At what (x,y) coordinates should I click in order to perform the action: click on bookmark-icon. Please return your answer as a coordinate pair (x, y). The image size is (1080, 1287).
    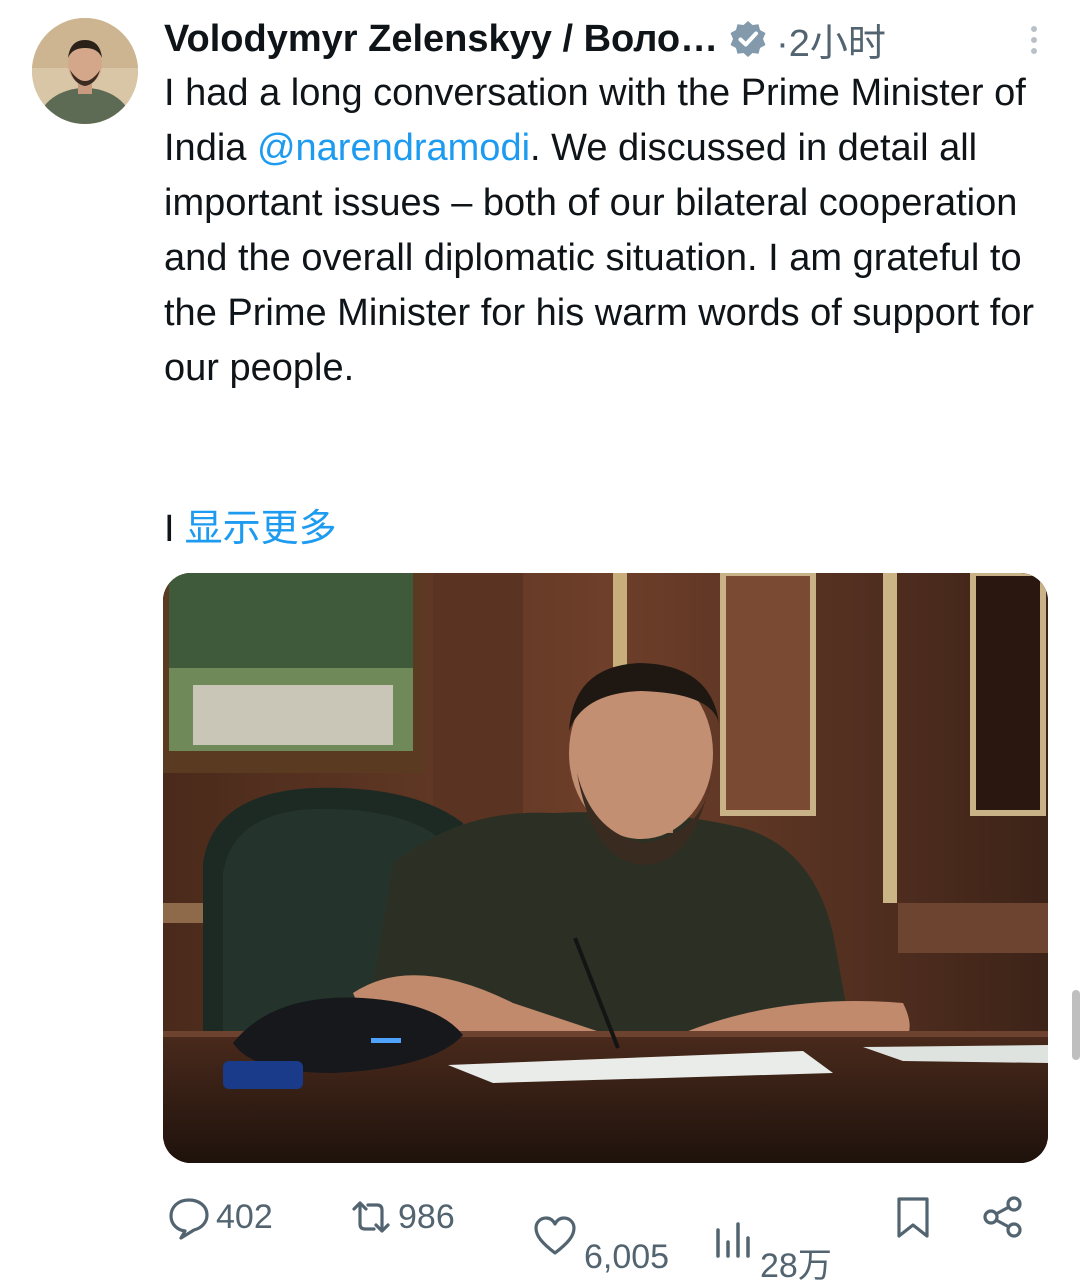
    Looking at the image, I should click on (913, 1217).